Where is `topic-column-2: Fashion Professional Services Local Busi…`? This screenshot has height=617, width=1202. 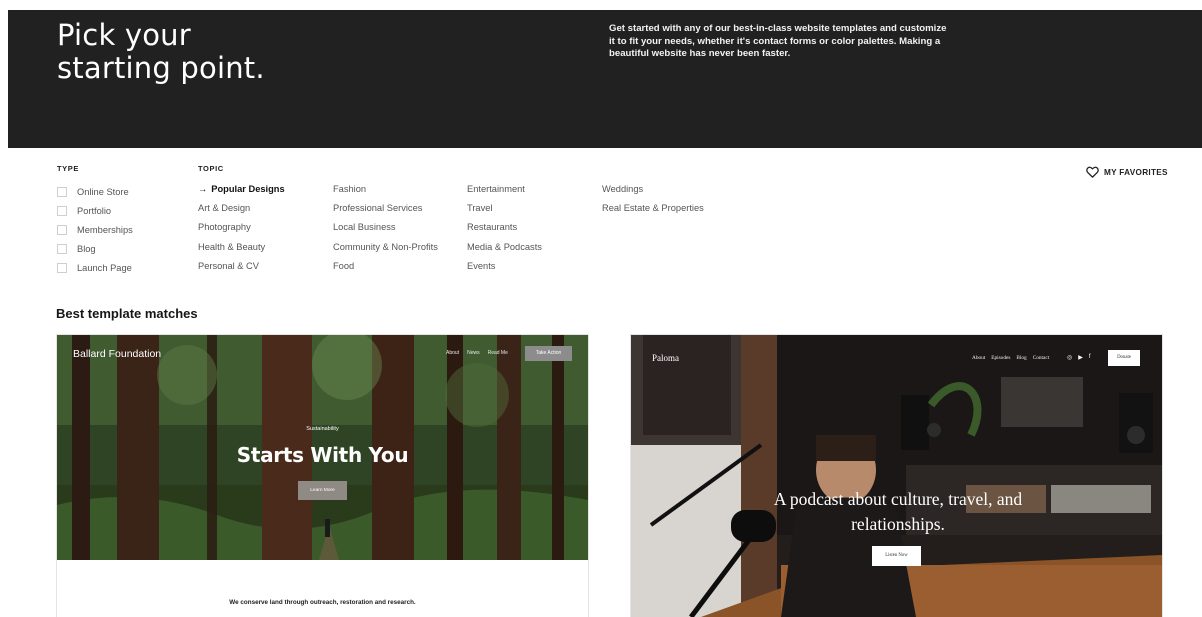
topic-column-2: Fashion Professional Services Local Busi… is located at coordinates (385, 230).